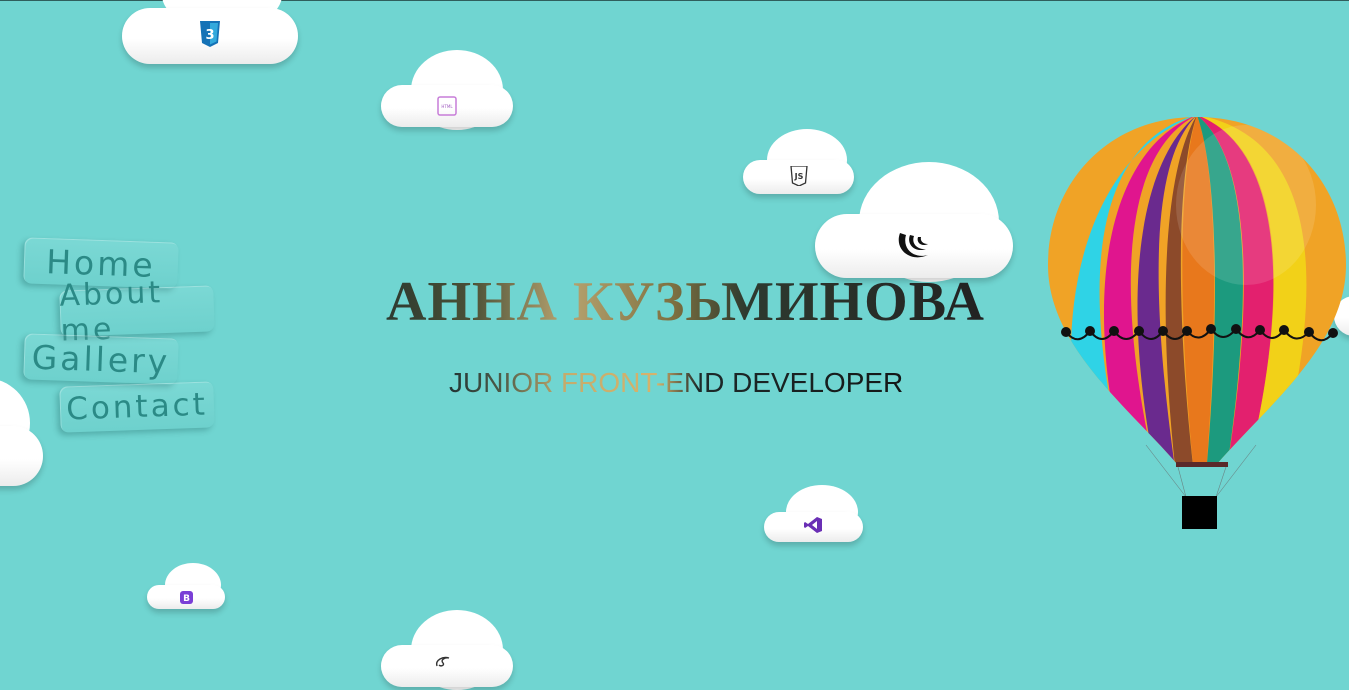 The width and height of the screenshot is (1349, 690). Describe the element at coordinates (447, 90) in the screenshot. I see `cloud-html: HTML` at that location.